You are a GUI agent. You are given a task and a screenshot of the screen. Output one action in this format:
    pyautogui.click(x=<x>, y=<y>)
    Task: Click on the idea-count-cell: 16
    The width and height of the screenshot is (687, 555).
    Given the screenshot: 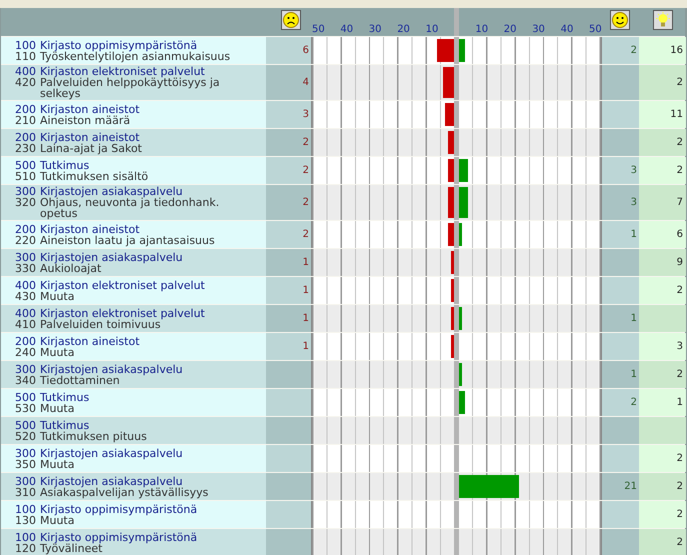 What is the action you would take?
    pyautogui.click(x=662, y=50)
    